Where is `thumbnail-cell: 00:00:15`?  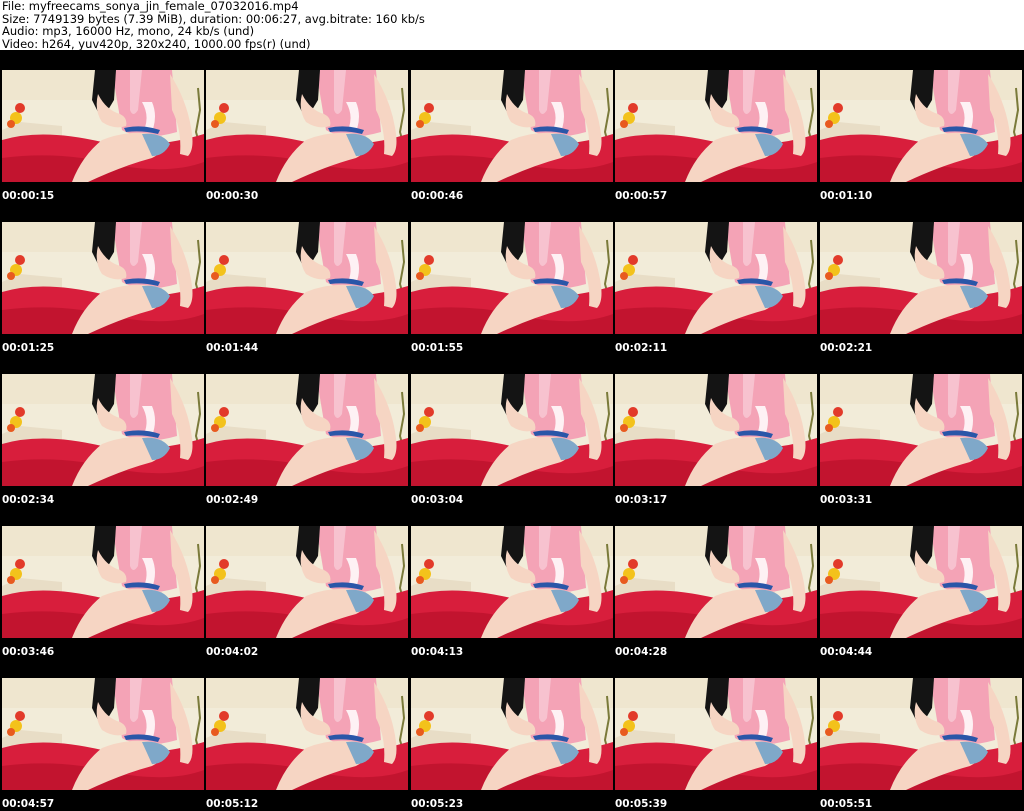
thumbnail-cell: 00:00:15 is located at coordinates (102, 126).